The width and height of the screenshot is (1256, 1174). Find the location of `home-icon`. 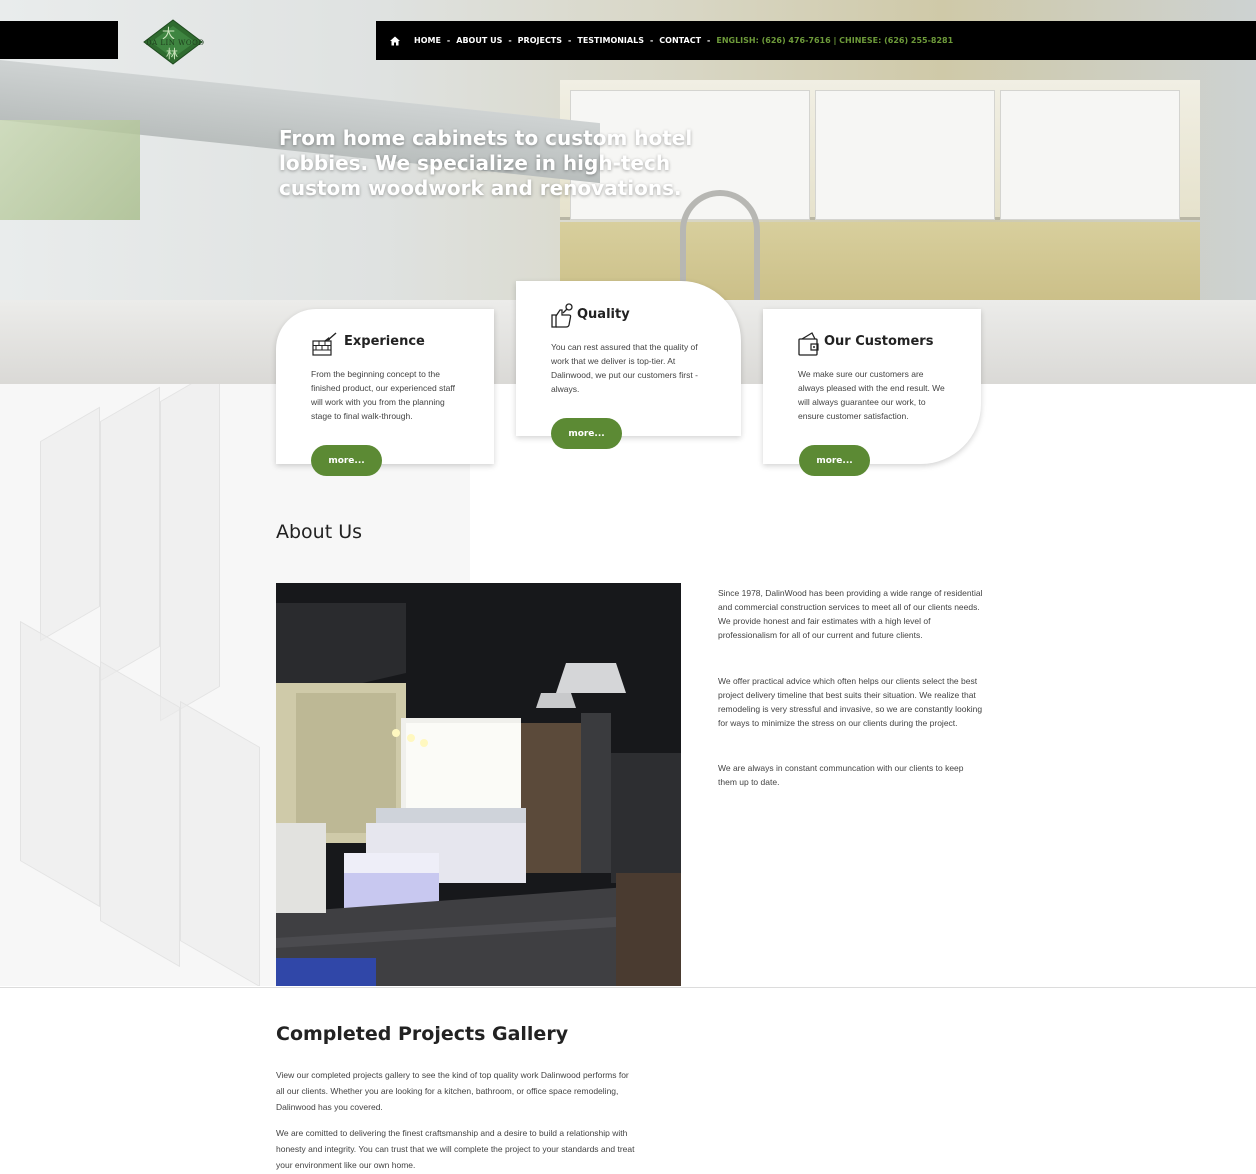

home-icon is located at coordinates (395, 41).